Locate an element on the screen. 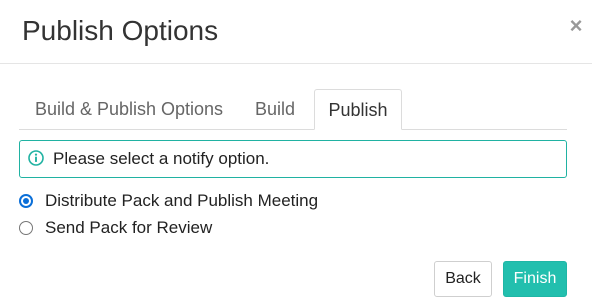  alert-message: Please select a notify option. is located at coordinates (161, 158).